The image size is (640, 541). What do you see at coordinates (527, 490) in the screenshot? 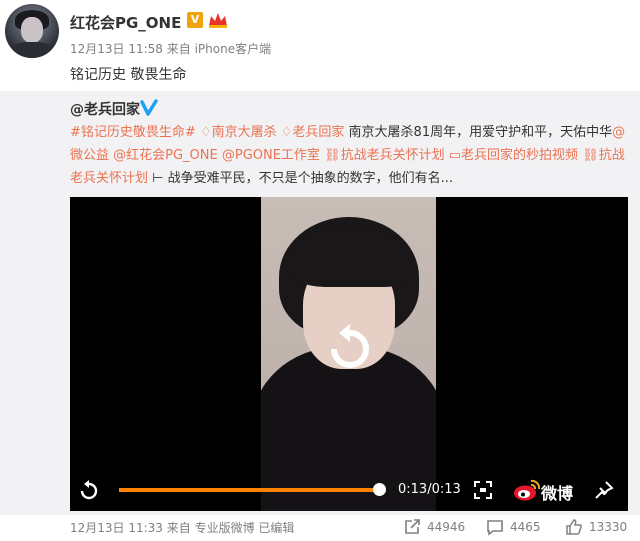
I see `weibo-logo-icon` at bounding box center [527, 490].